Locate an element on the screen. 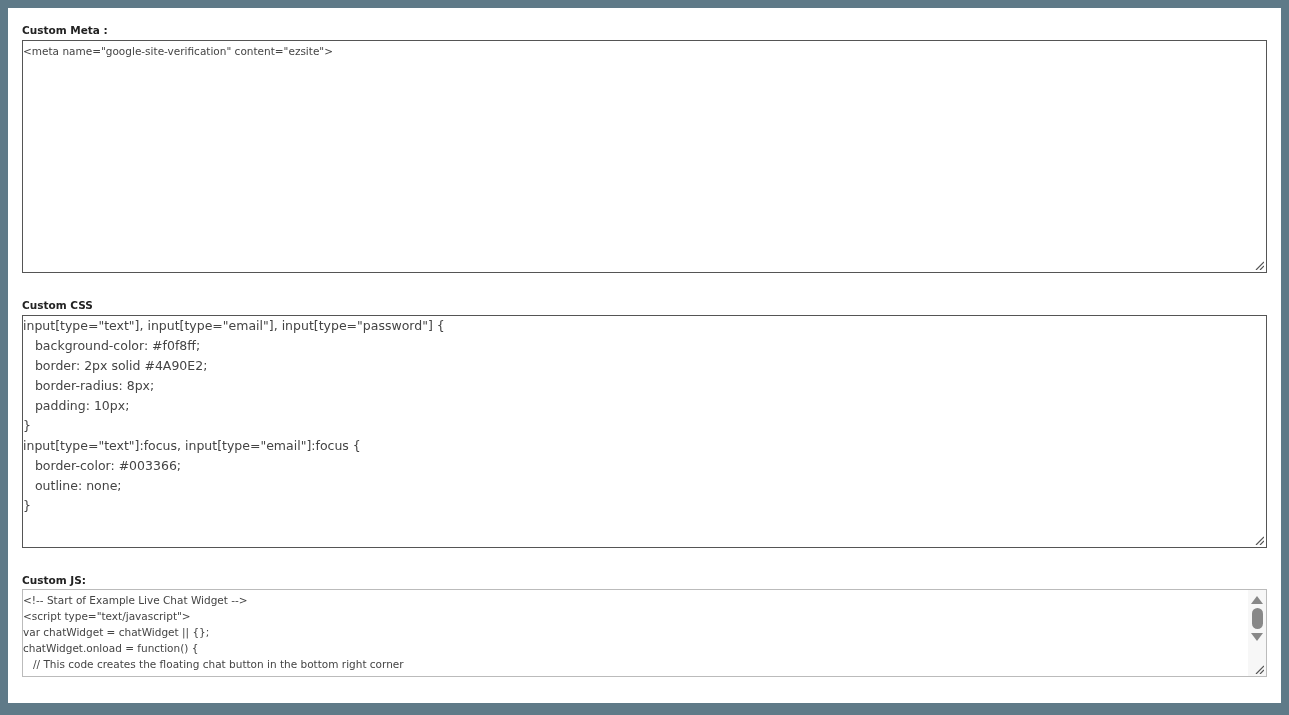 This screenshot has height=715, width=1289. scrollbar-thumb is located at coordinates (1257, 619).